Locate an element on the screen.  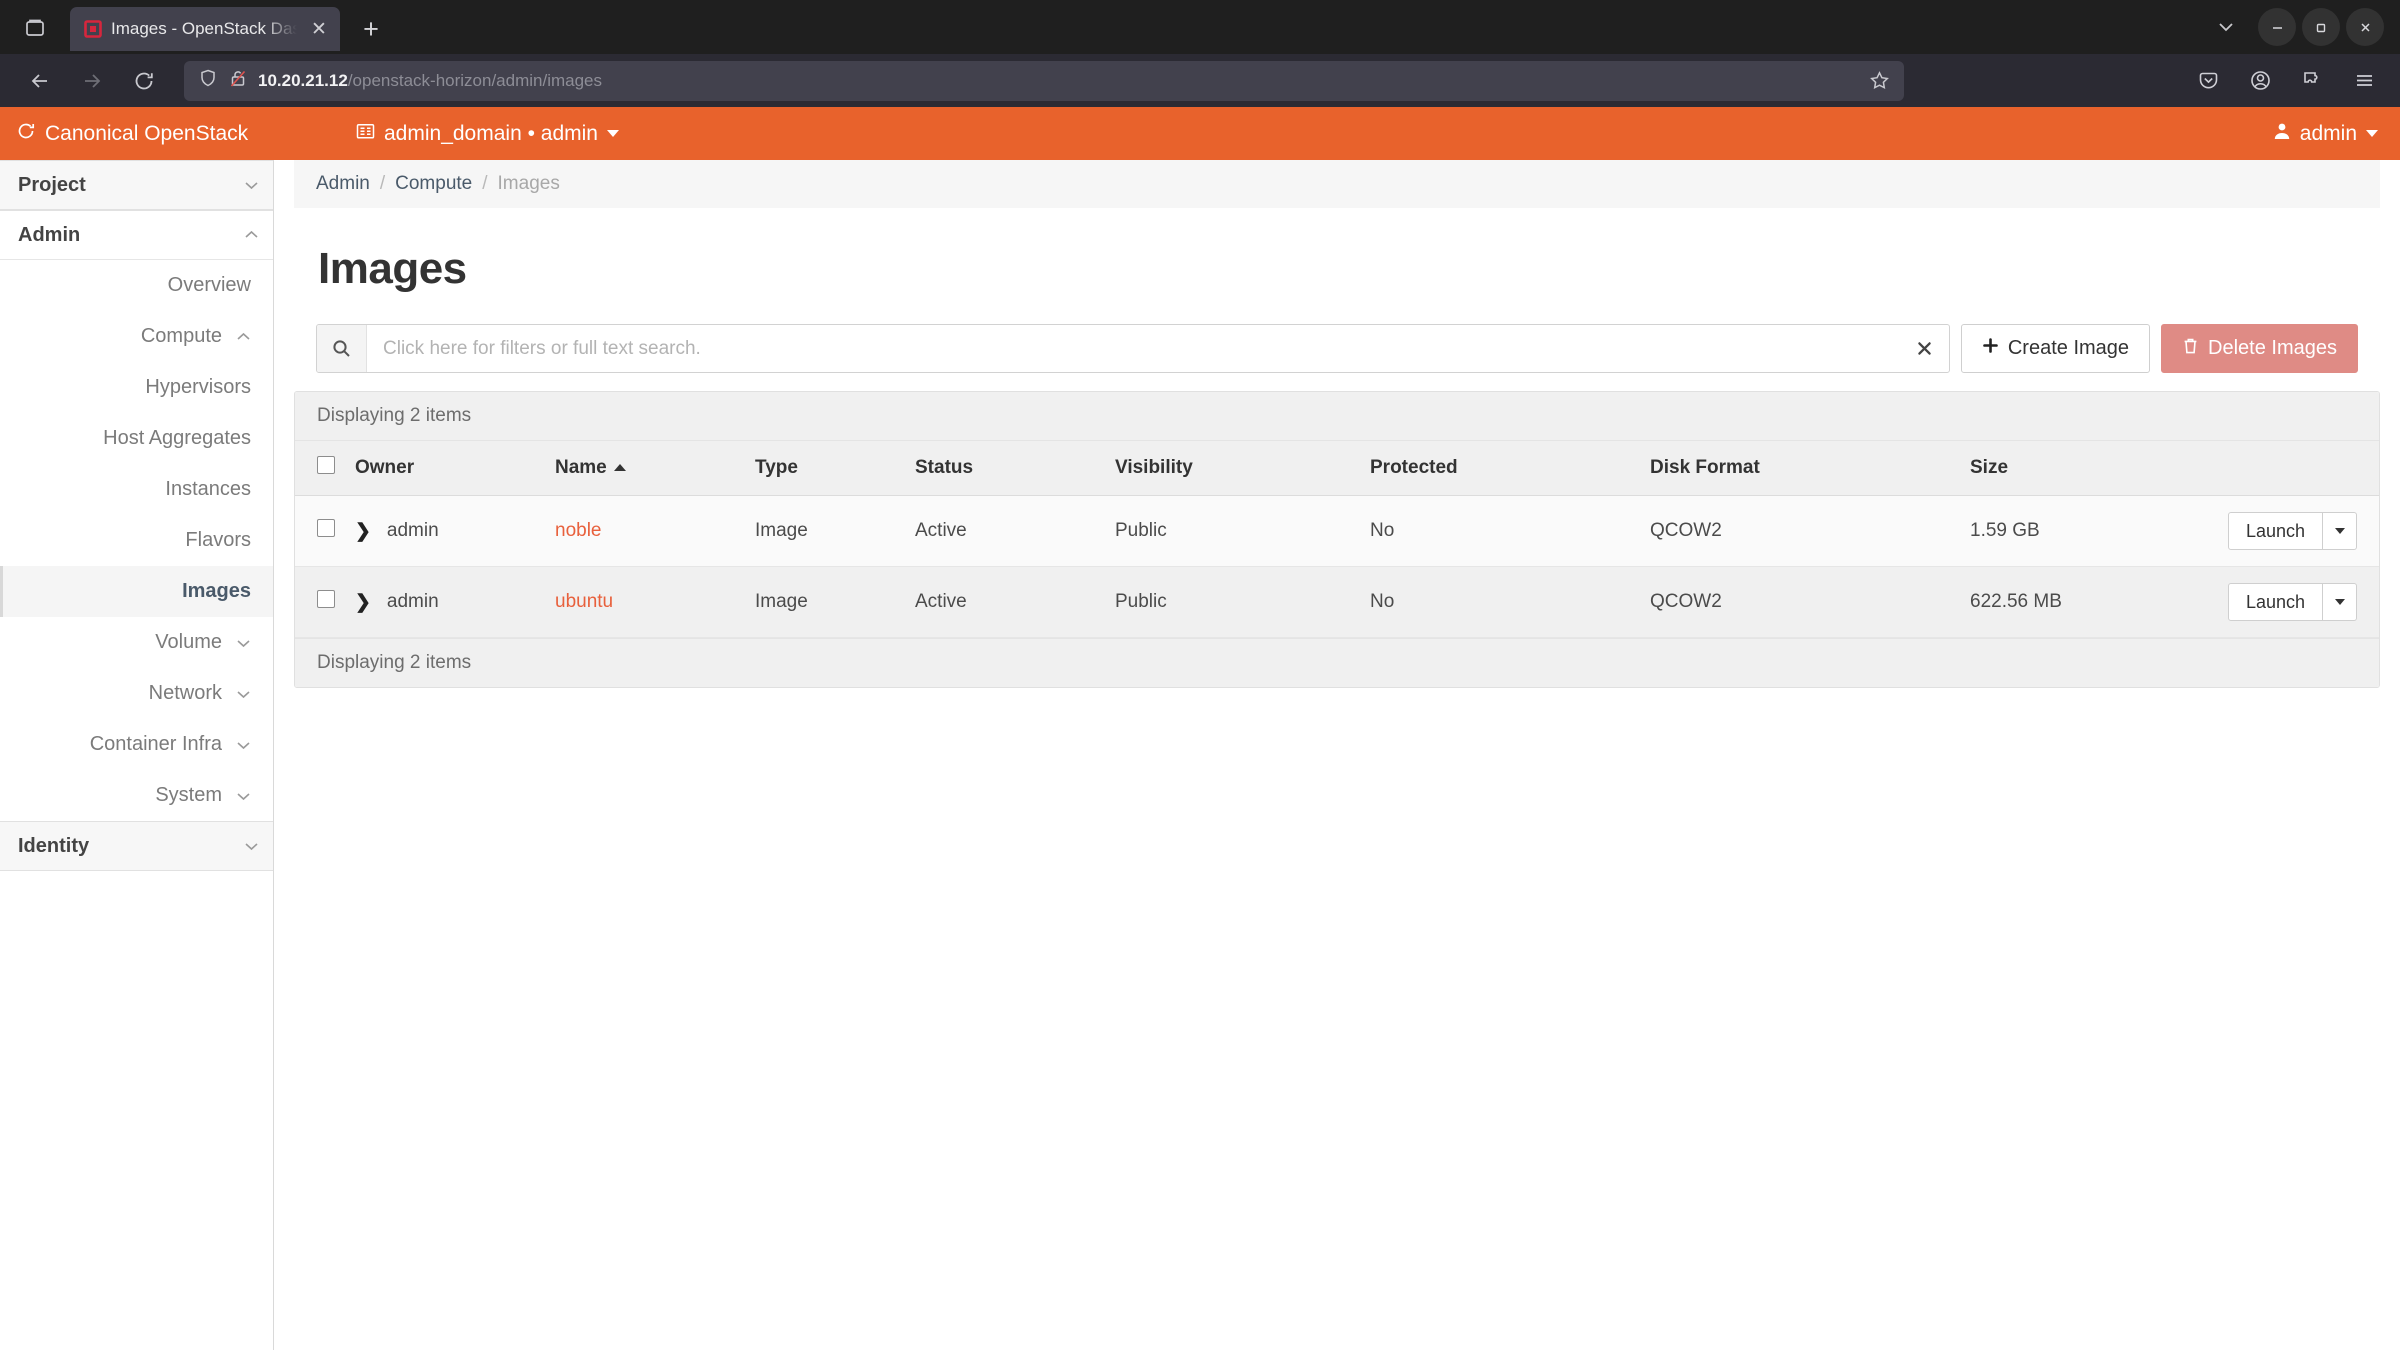
forward-button-icon is located at coordinates (92, 81).